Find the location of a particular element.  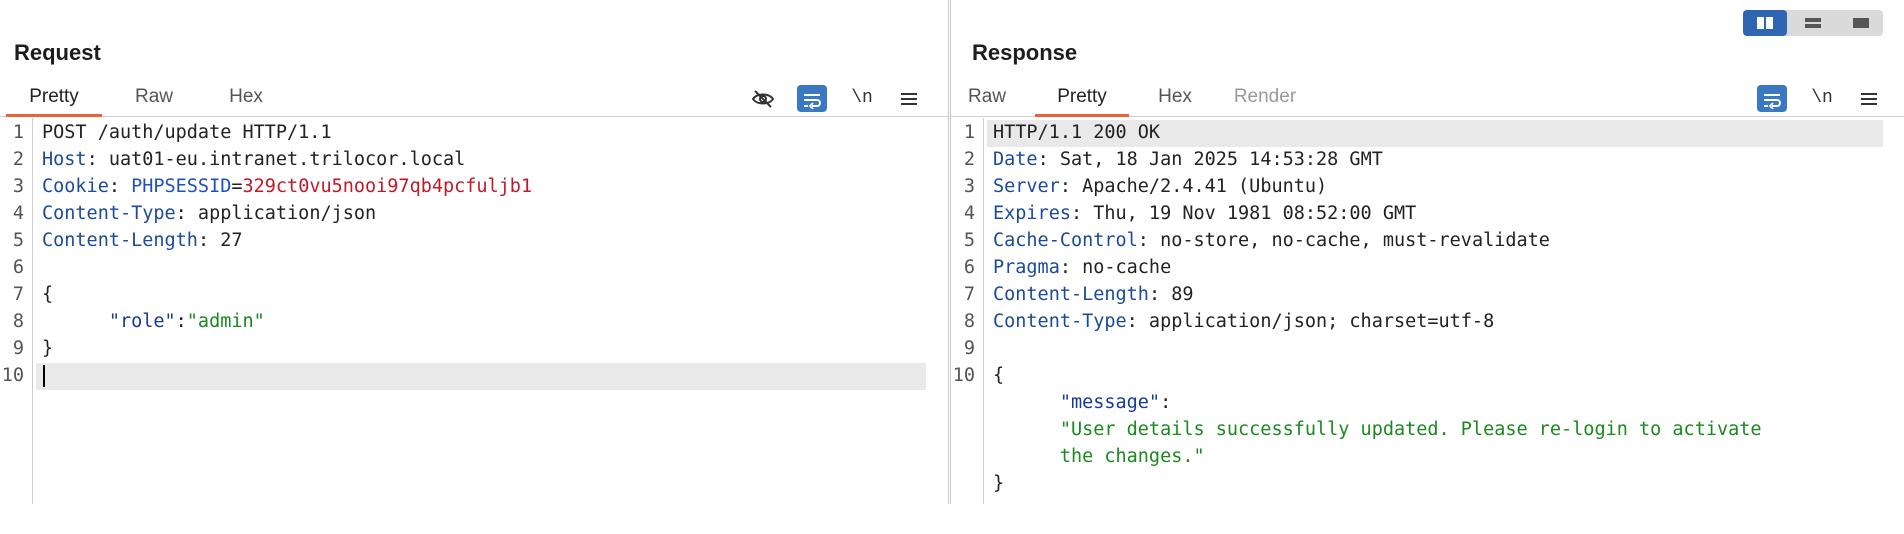

response-line: 7 Content-Length: 89 is located at coordinates (1078, 294).